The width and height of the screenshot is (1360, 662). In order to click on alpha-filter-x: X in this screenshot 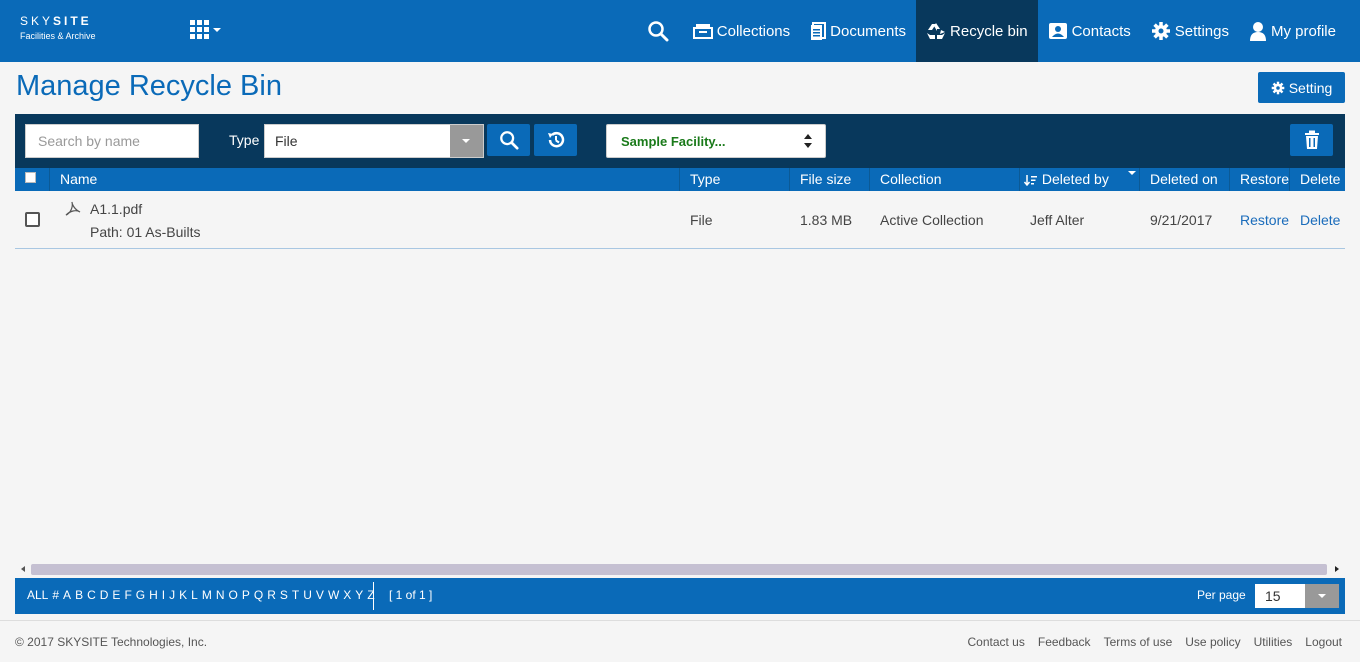, I will do `click(347, 595)`.